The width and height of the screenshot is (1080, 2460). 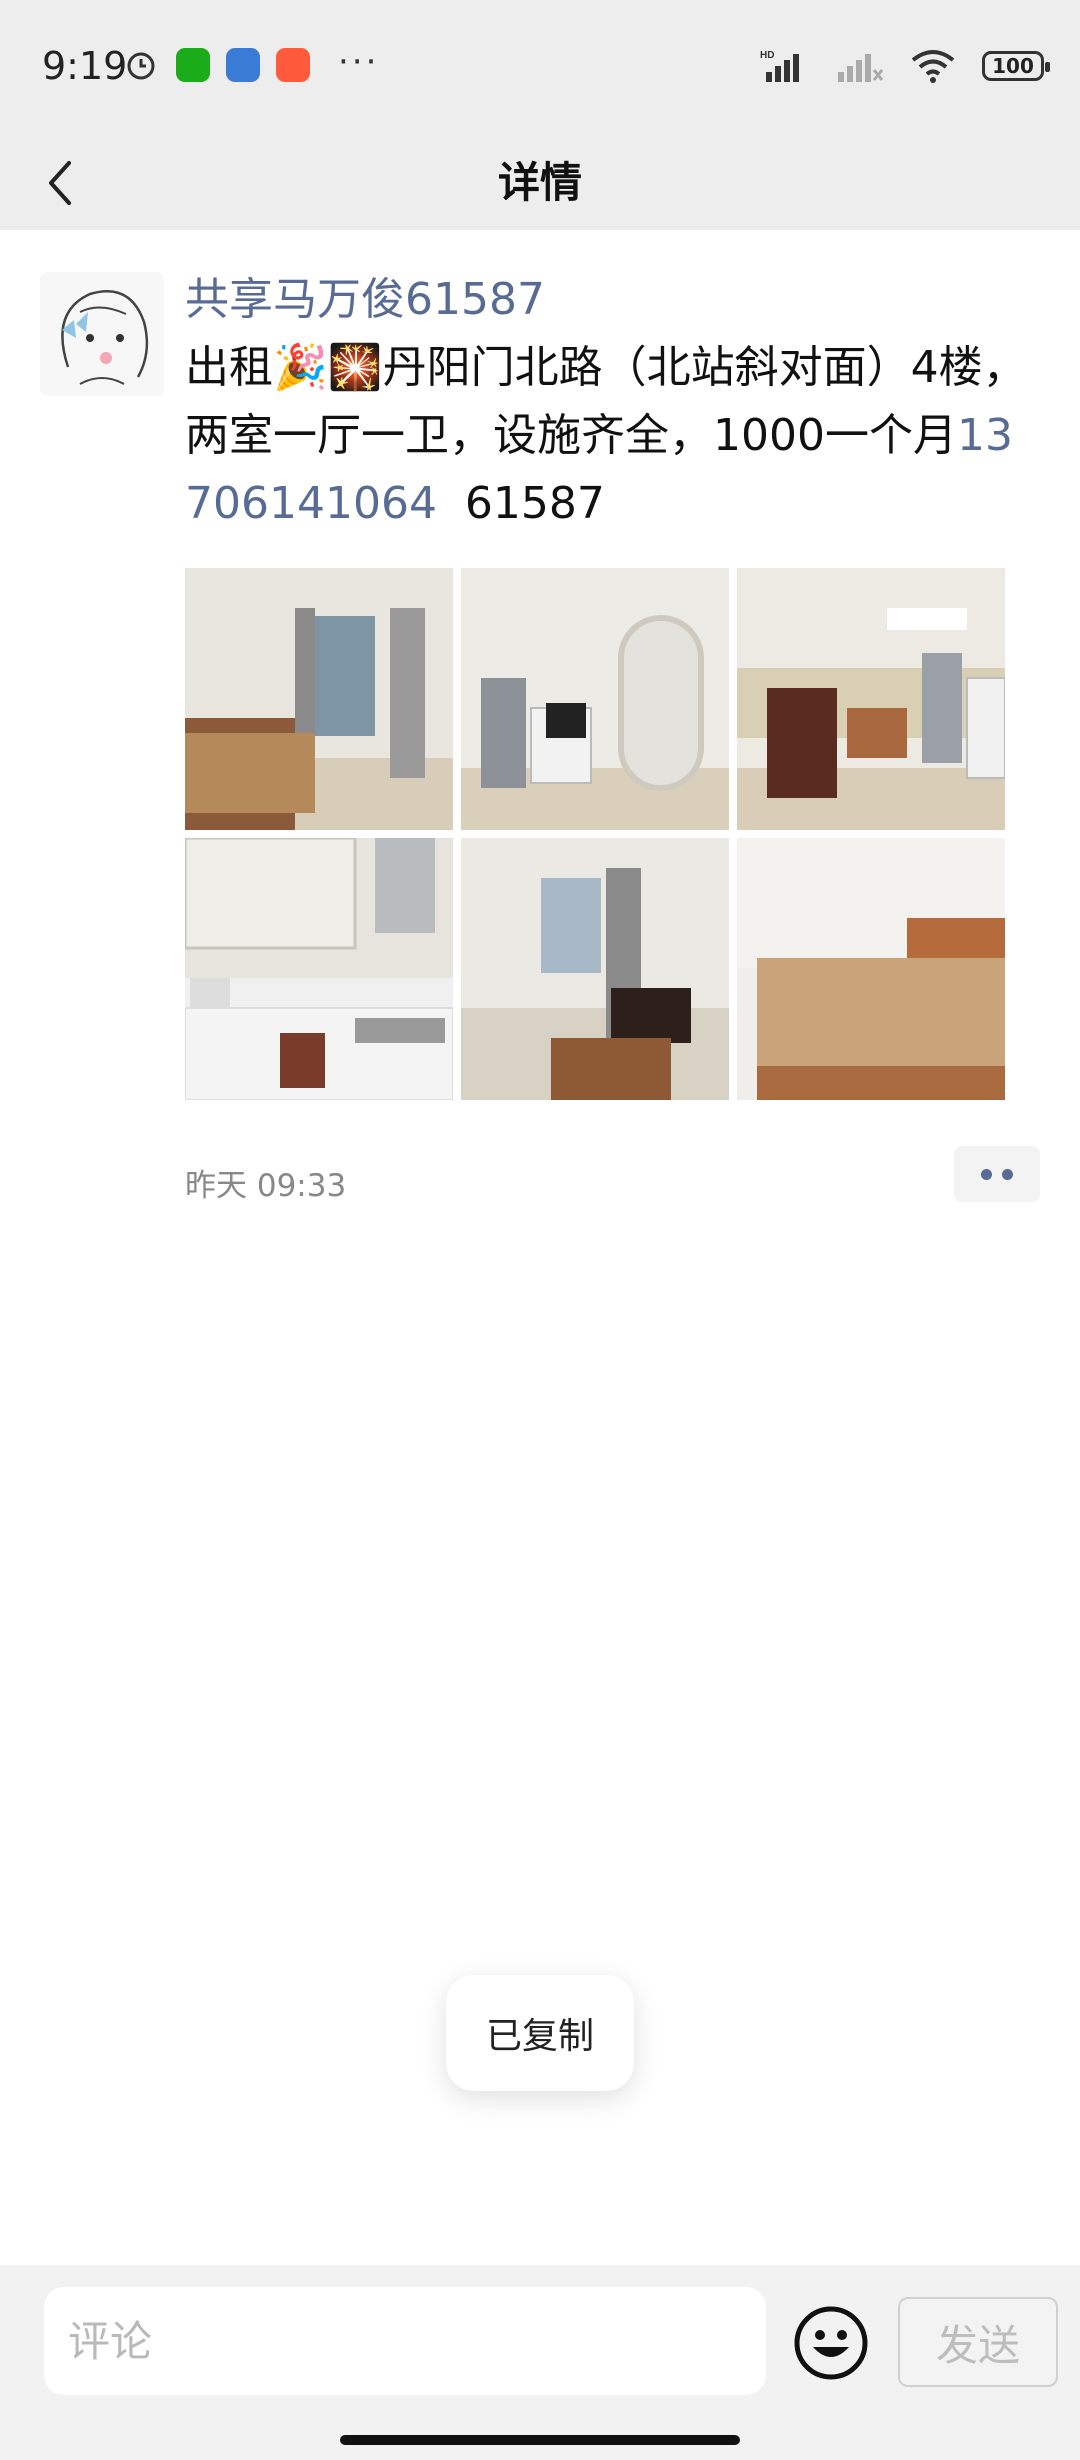 What do you see at coordinates (243, 65) in the screenshot?
I see `app-3s-icon` at bounding box center [243, 65].